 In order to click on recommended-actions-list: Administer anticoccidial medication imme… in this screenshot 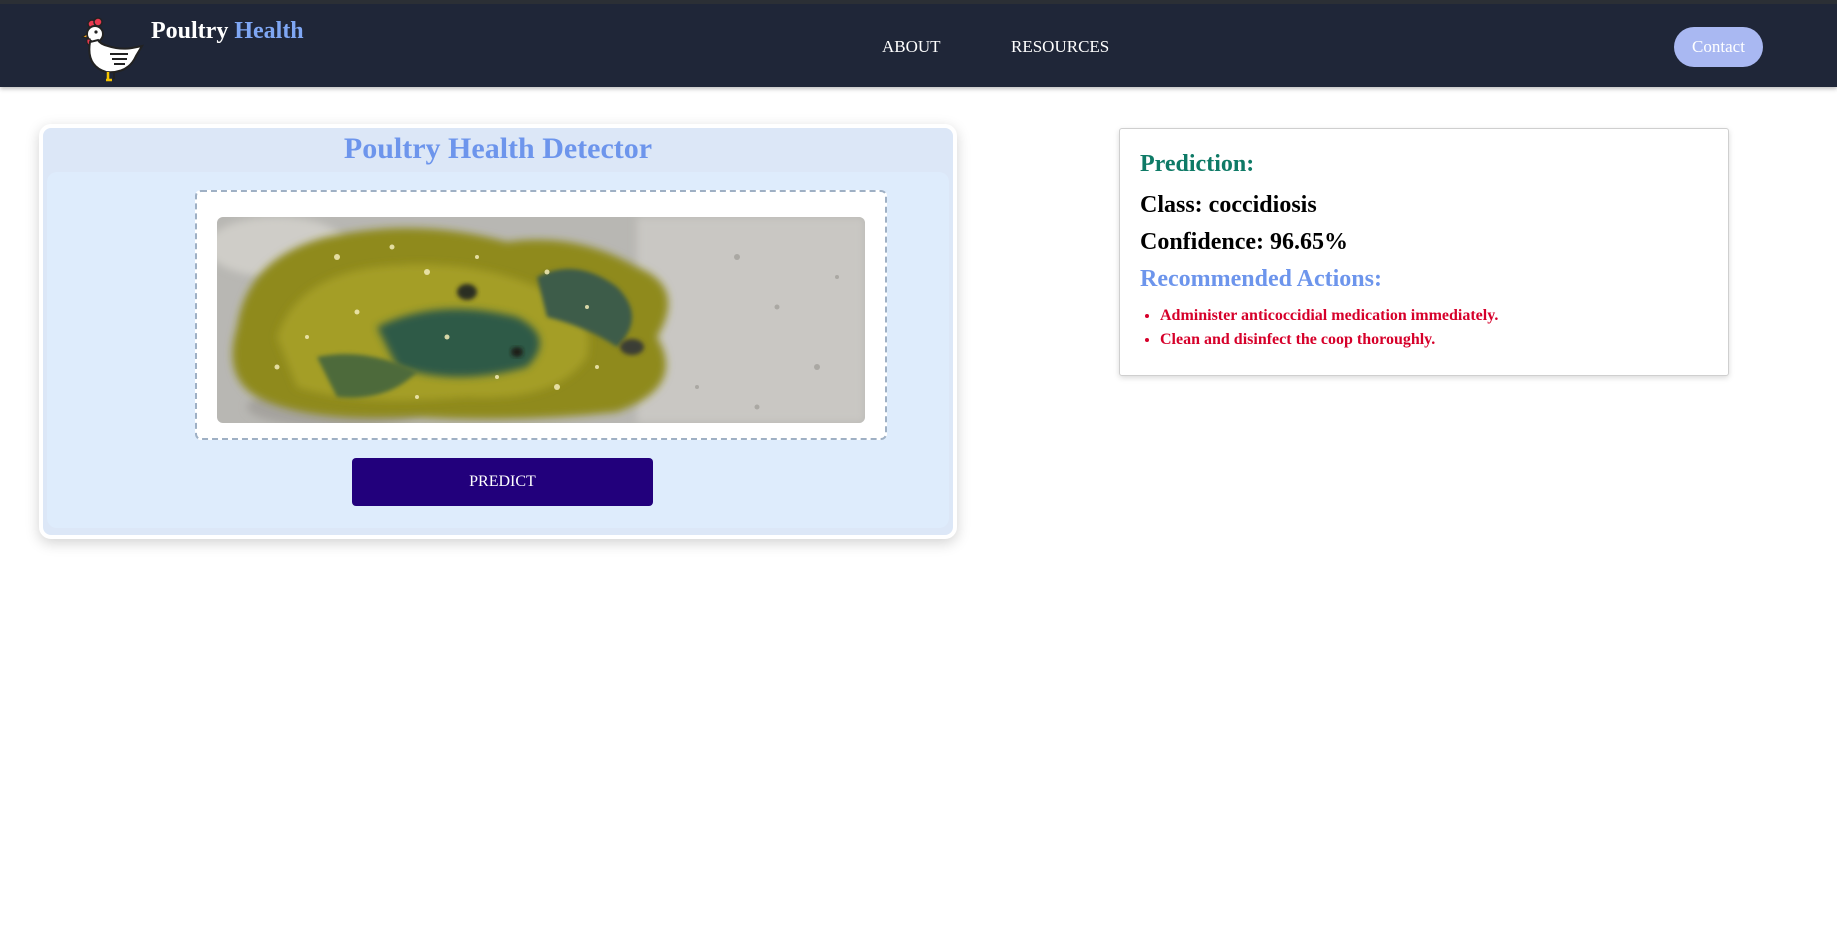, I will do `click(1319, 328)`.